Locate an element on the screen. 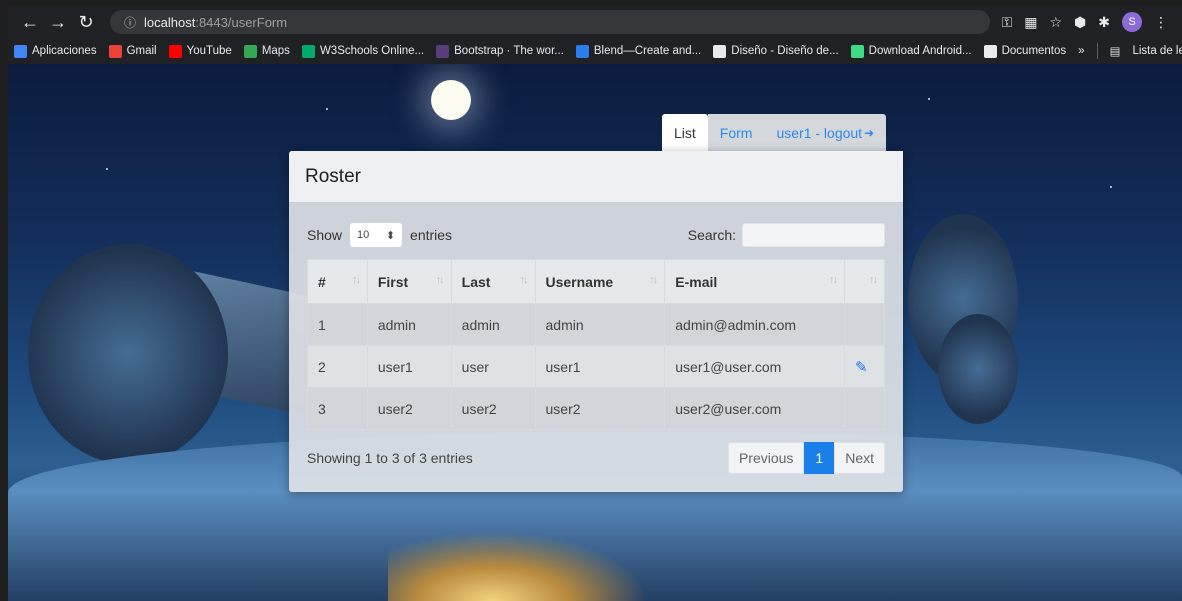 The width and height of the screenshot is (1182, 601). back-icon: ← is located at coordinates (30, 22).